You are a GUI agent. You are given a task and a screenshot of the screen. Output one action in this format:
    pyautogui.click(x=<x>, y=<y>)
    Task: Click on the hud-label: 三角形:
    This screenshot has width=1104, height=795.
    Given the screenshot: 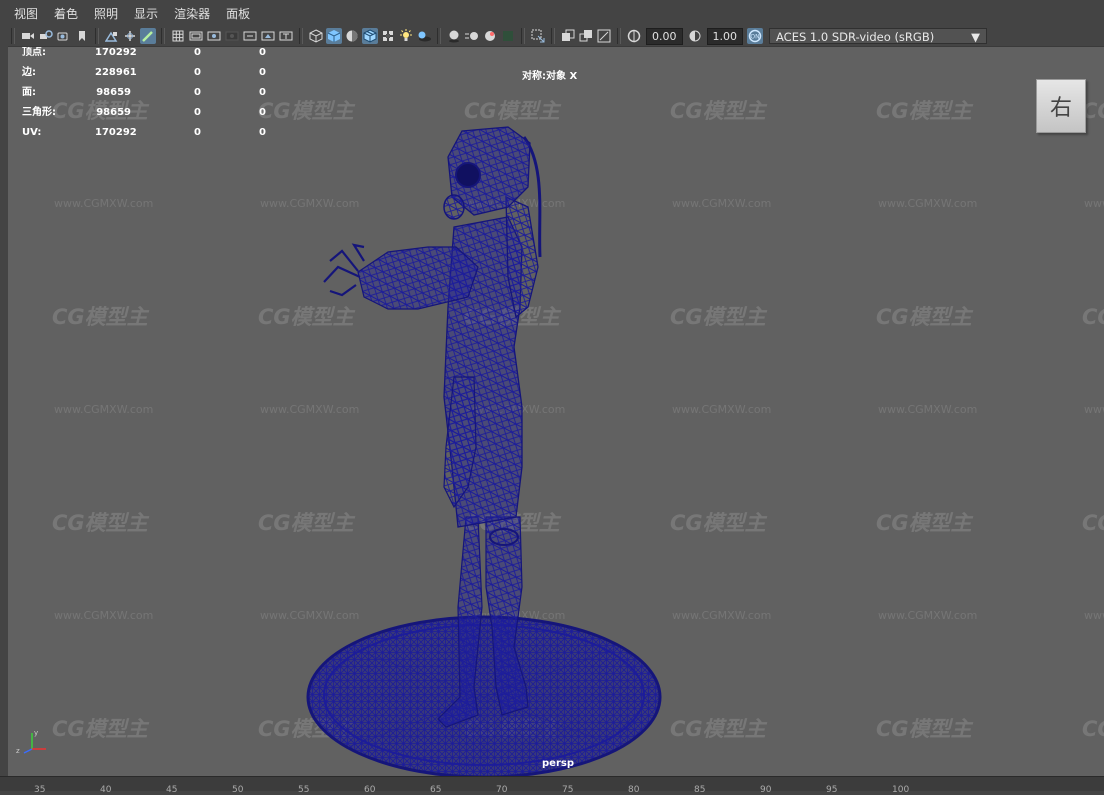 What is the action you would take?
    pyautogui.click(x=39, y=112)
    